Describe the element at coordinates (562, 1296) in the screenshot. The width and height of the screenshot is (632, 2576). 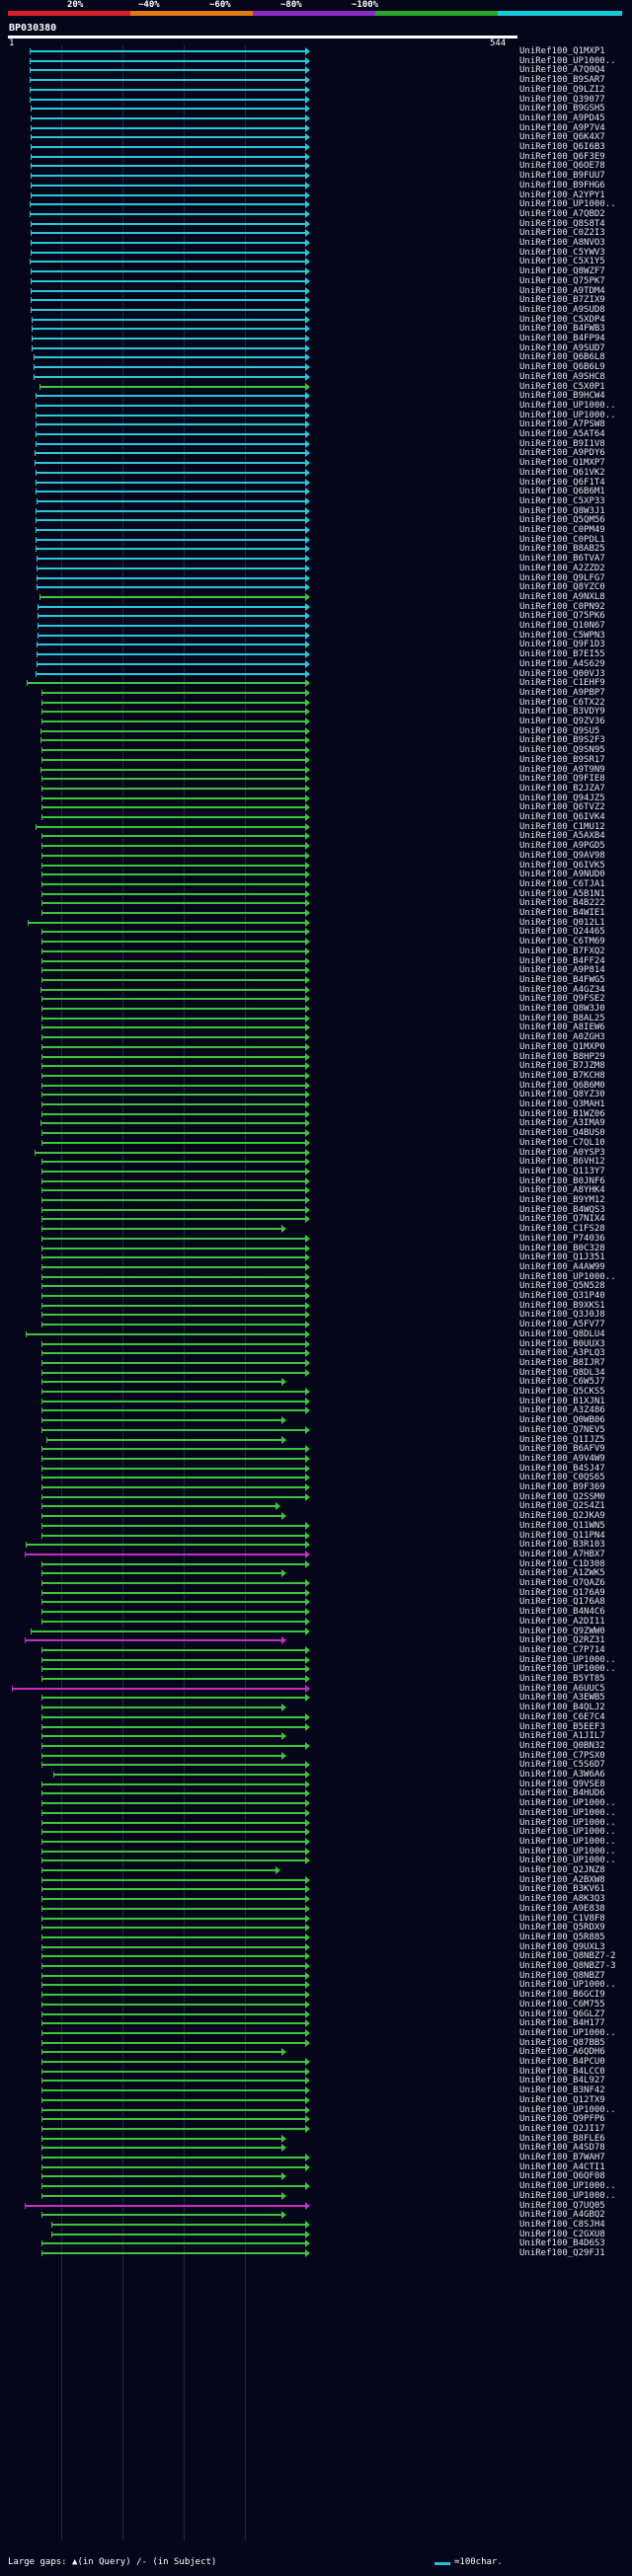
I see `hit-label: UniRef100_Q31P40` at that location.